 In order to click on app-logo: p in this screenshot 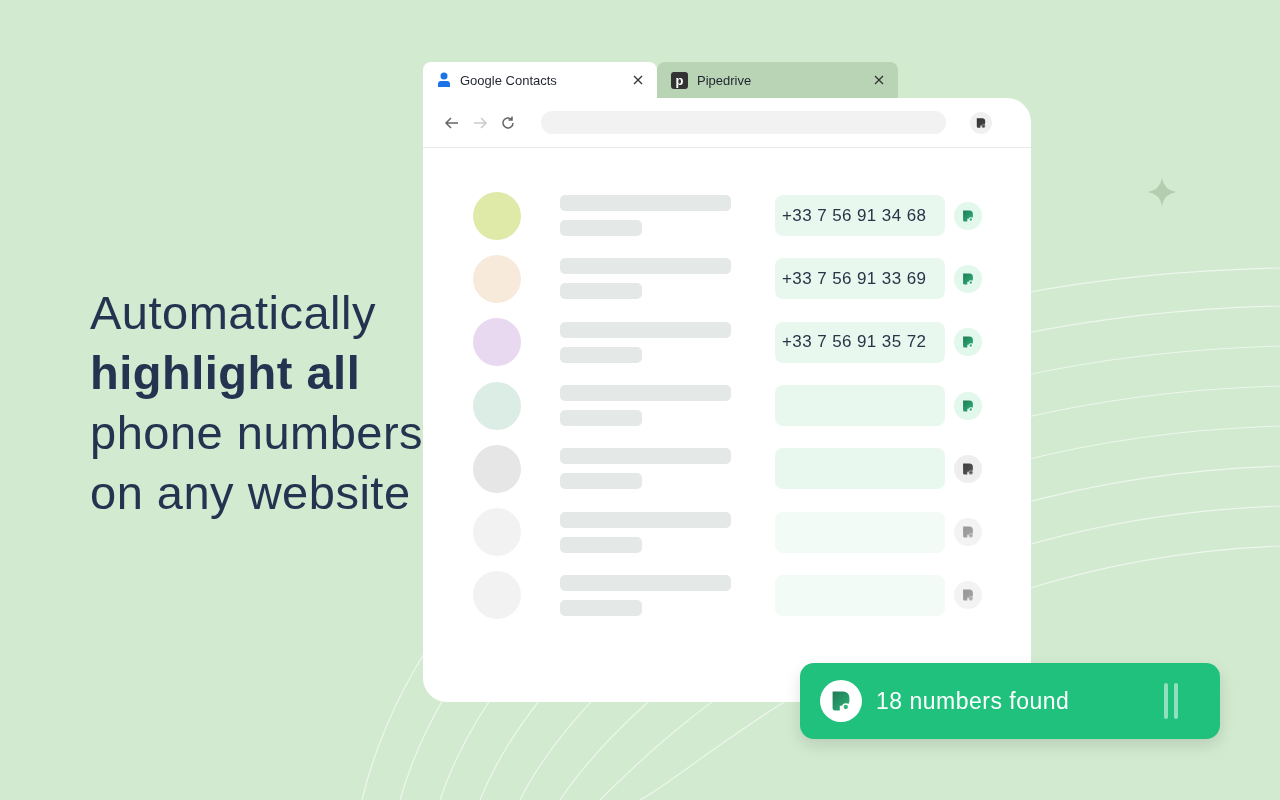, I will do `click(679, 80)`.